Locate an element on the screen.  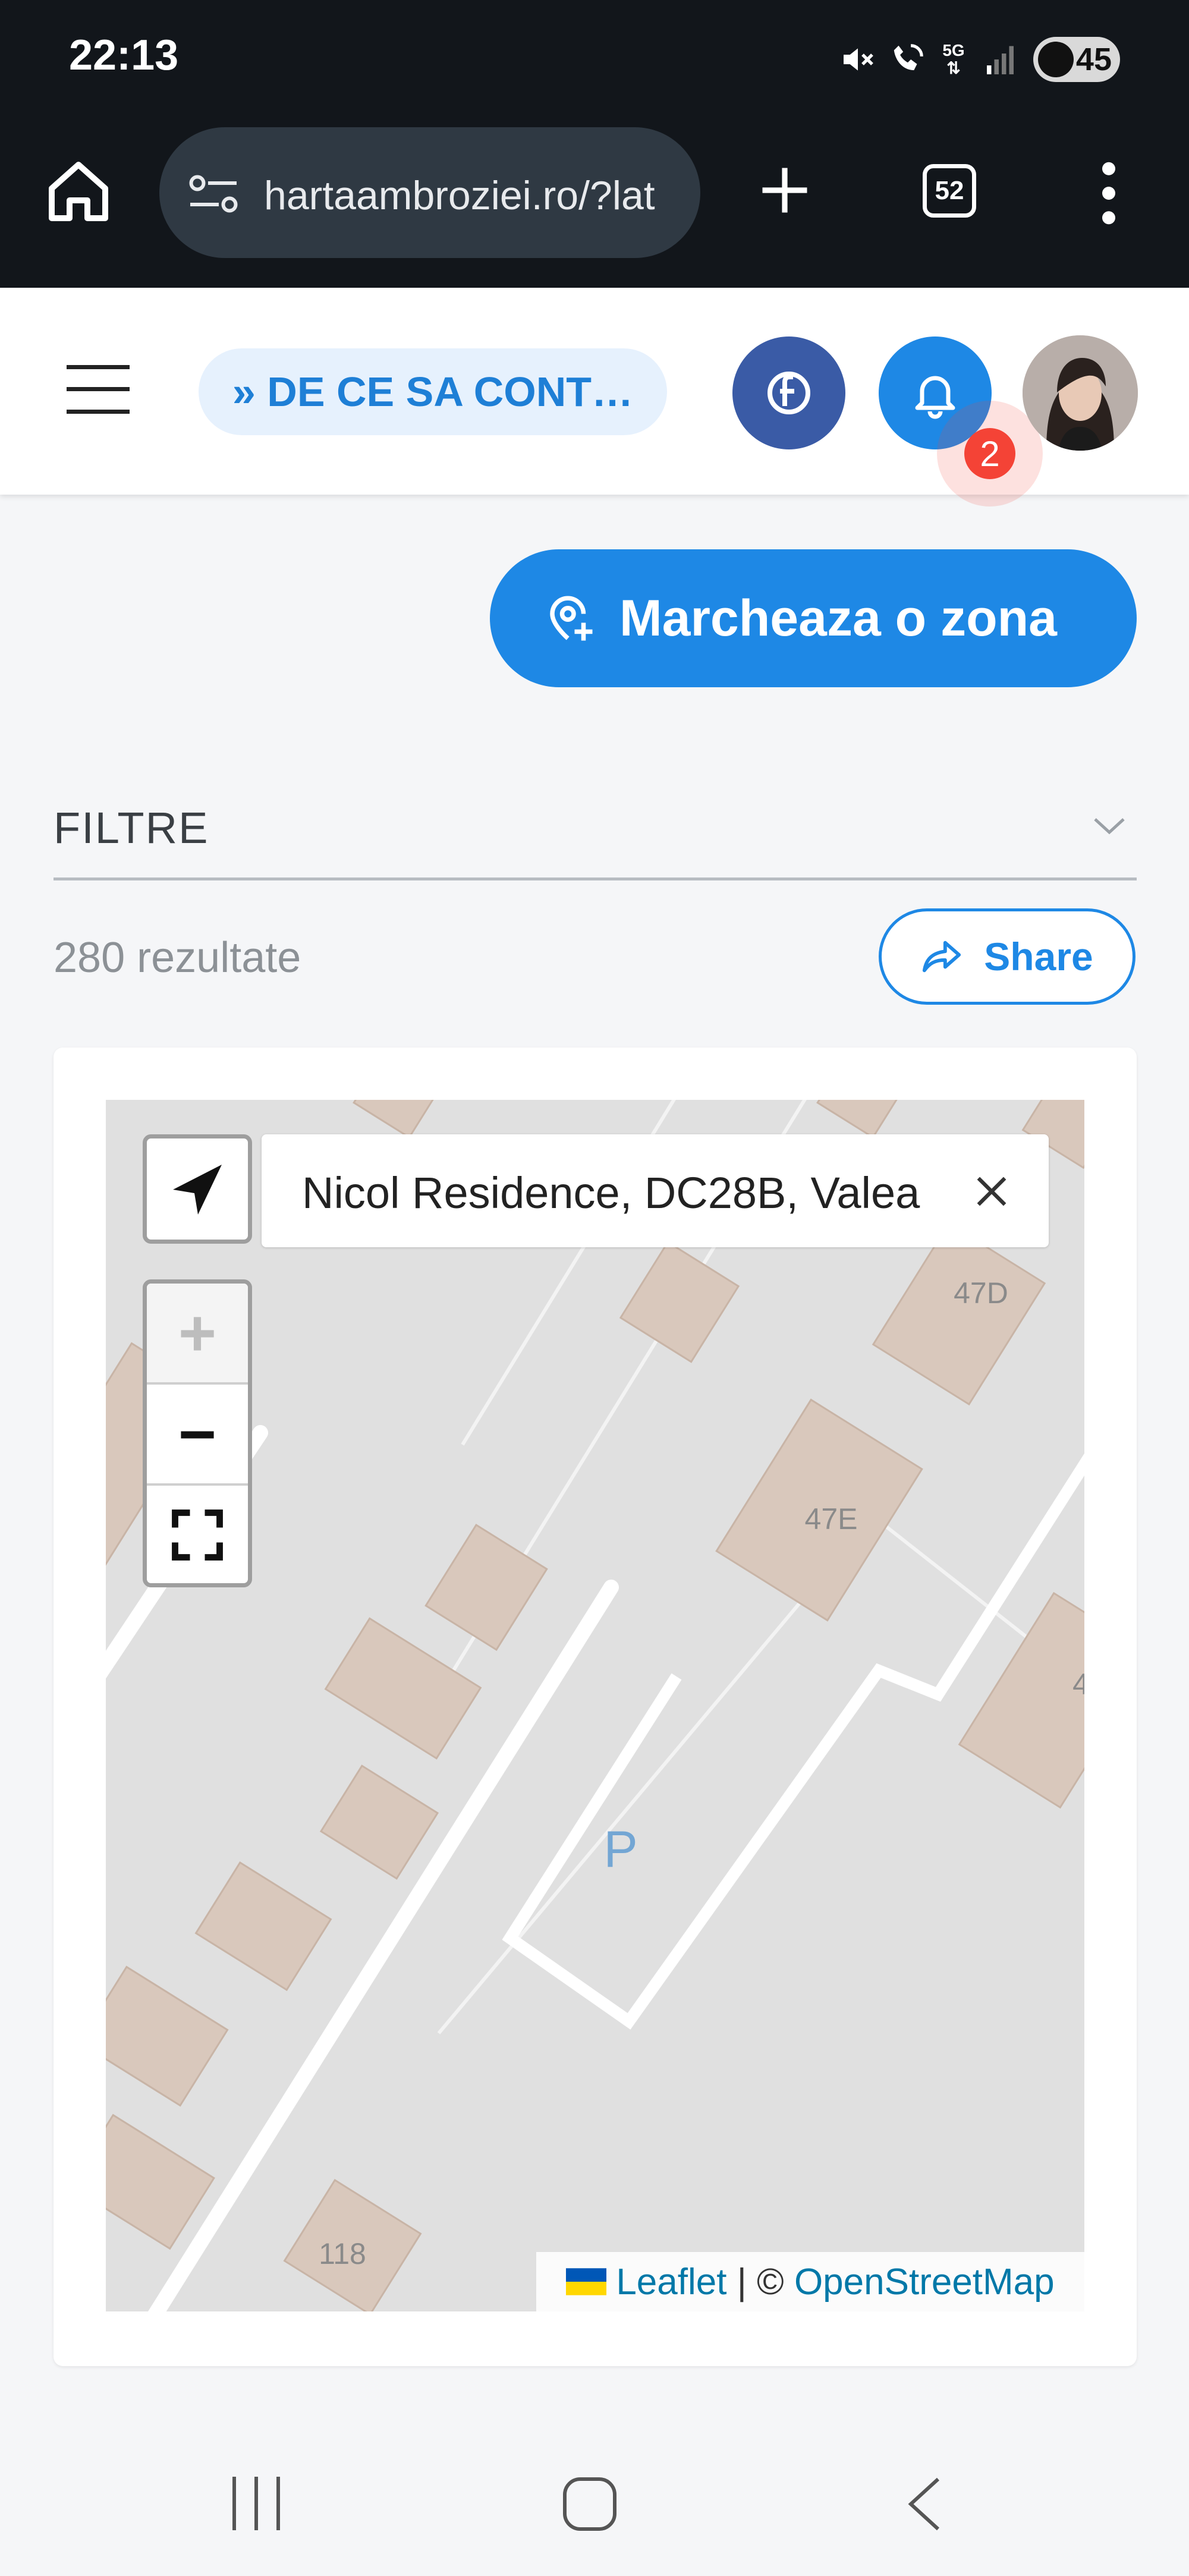
locate-me-button is located at coordinates (197, 1189).